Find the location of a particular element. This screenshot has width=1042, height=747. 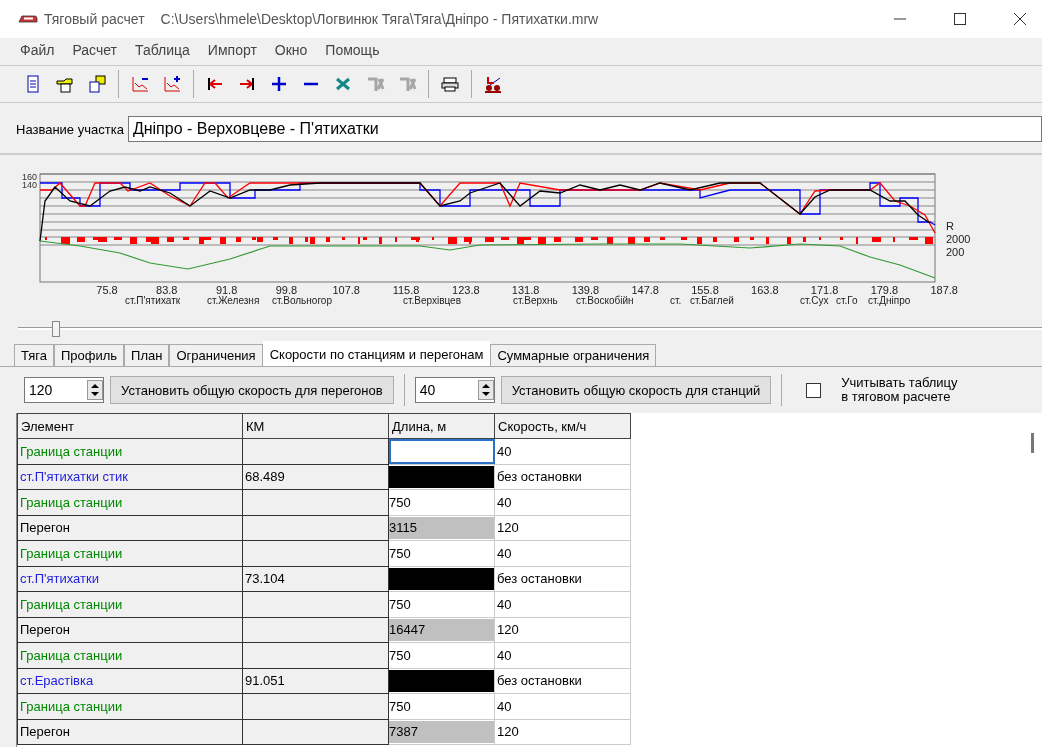

section-name-field: Дніпро - Верховцеве - П'ятихатки is located at coordinates (584, 129).